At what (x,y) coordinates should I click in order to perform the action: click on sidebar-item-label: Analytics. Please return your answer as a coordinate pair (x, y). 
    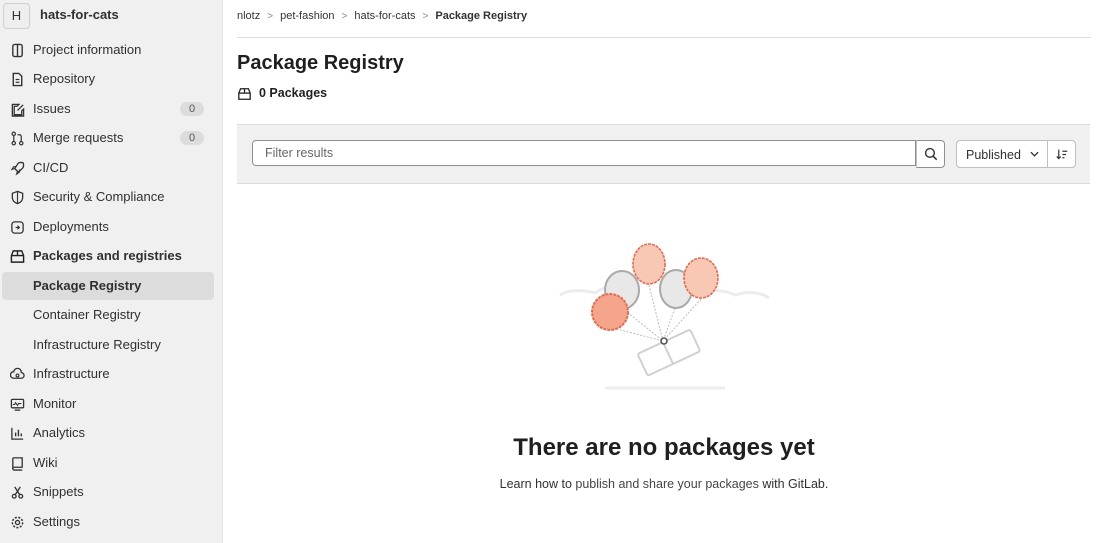
    Looking at the image, I should click on (59, 432).